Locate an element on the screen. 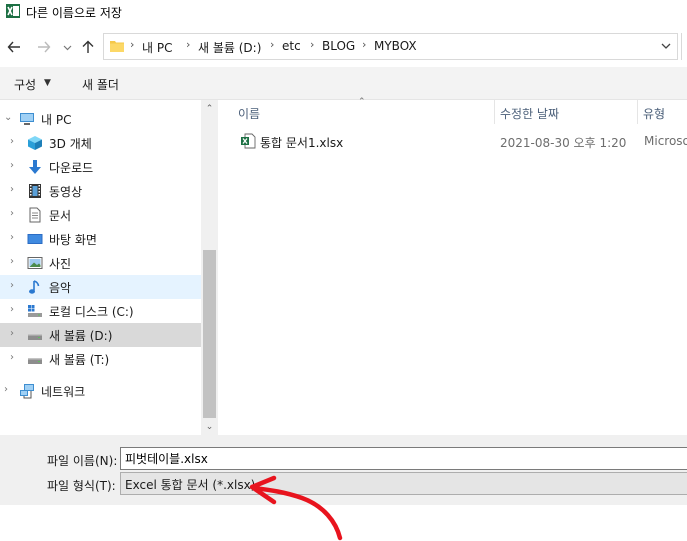 This screenshot has width=687, height=541. nav-item-volume-d: › 새 볼륨 (D:) is located at coordinates (100, 335).